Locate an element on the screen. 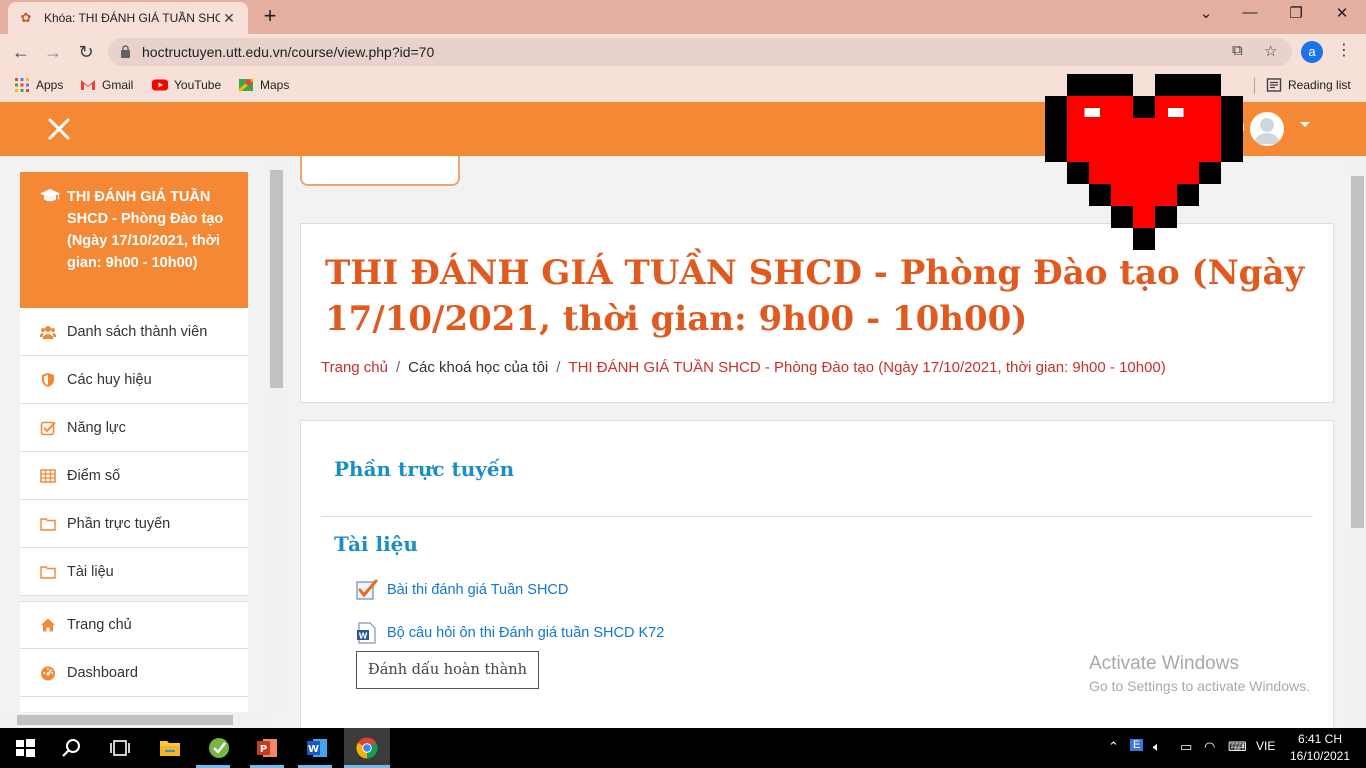 The image size is (1366, 768). profile-avatar: a is located at coordinates (1312, 52).